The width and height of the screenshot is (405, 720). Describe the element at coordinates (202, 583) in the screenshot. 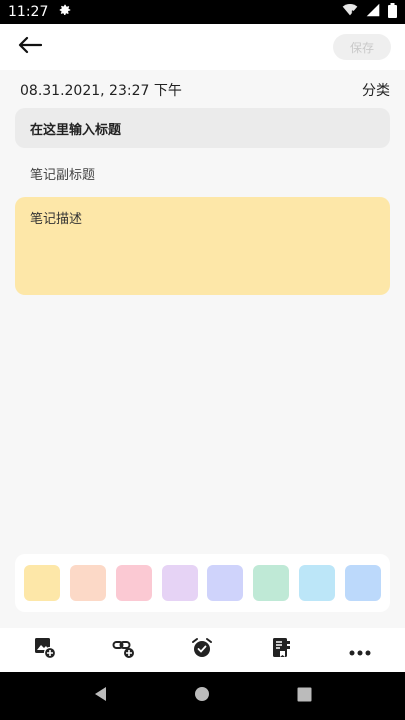

I see `color-palette` at that location.